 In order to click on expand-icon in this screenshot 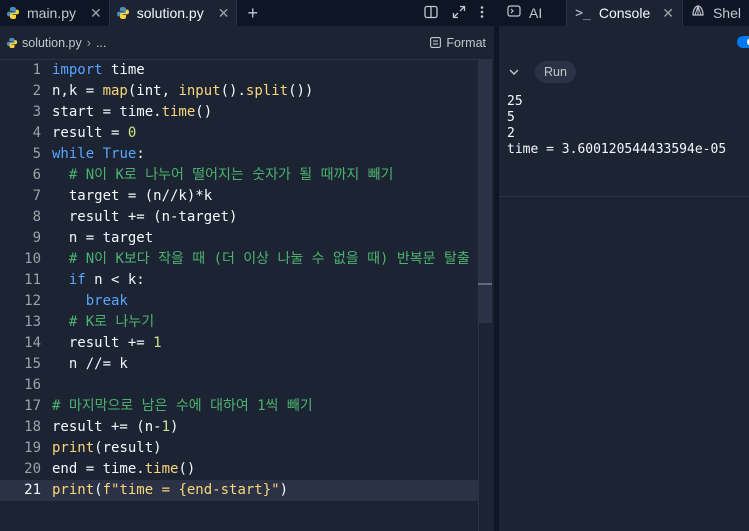, I will do `click(459, 13)`.